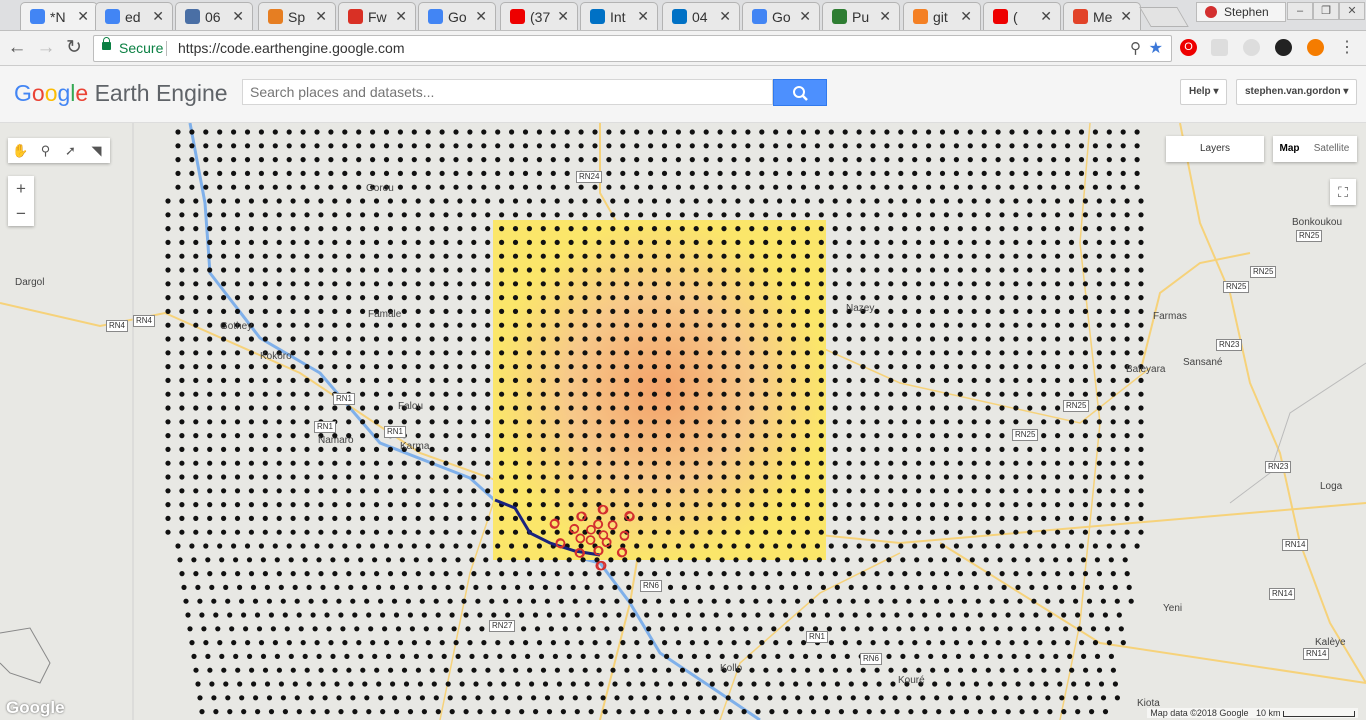 The image size is (1366, 720). I want to click on road-shield: RN4, so click(144, 321).